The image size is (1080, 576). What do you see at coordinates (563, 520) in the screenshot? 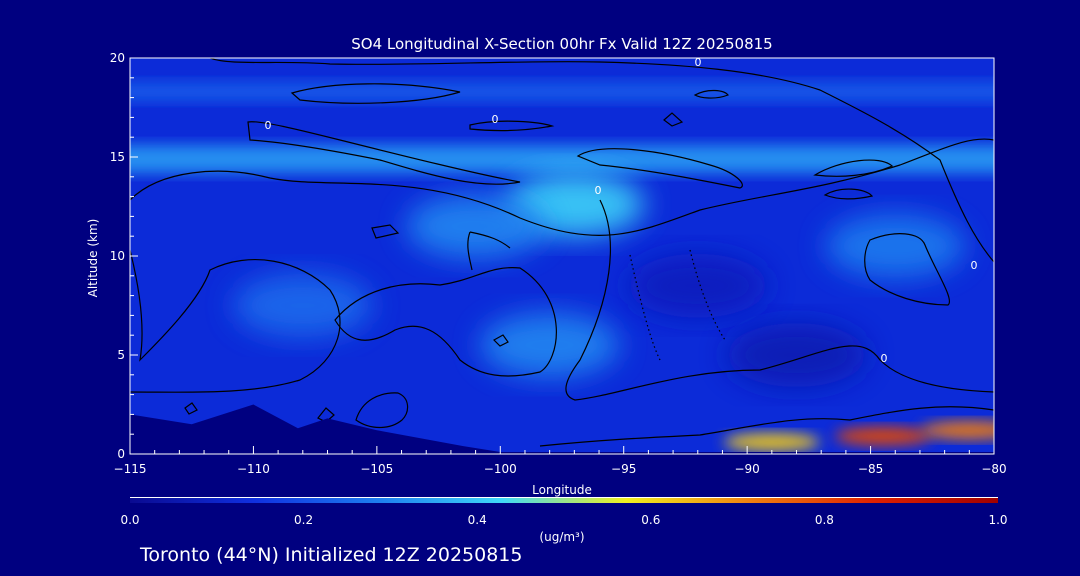
I see `colorbar-ticks: 0.0 0.2 0.4 0.6 0.8 1.0` at bounding box center [563, 520].